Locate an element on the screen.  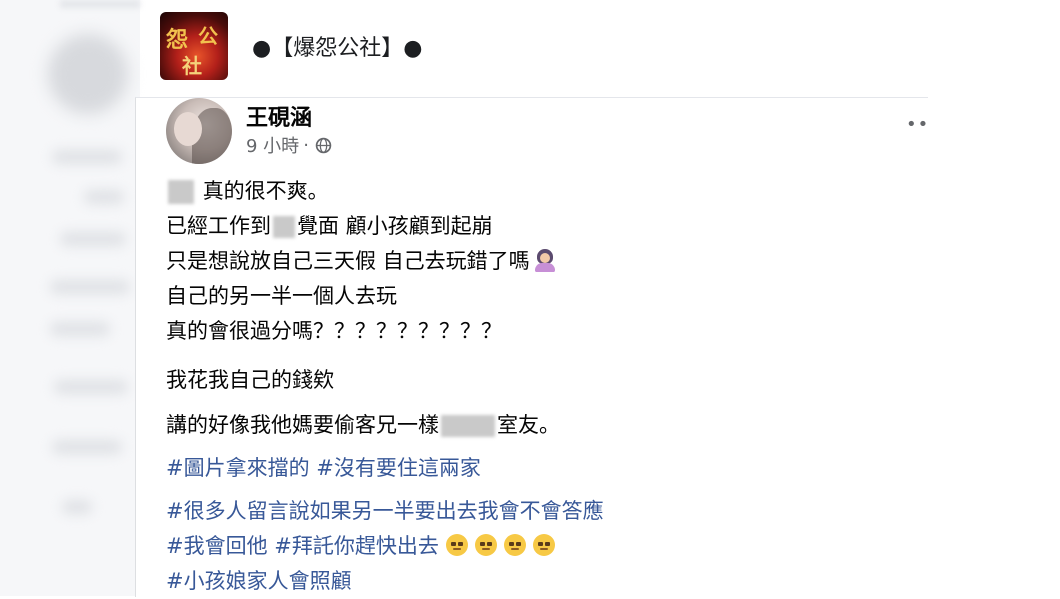
post-text: 覺面 顧小孩顧到起崩 is located at coordinates (395, 226).